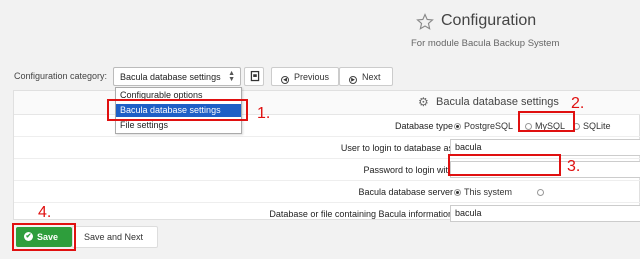 The image size is (640, 259). What do you see at coordinates (45, 212) in the screenshot?
I see `annotation-number-4: 4.` at bounding box center [45, 212].